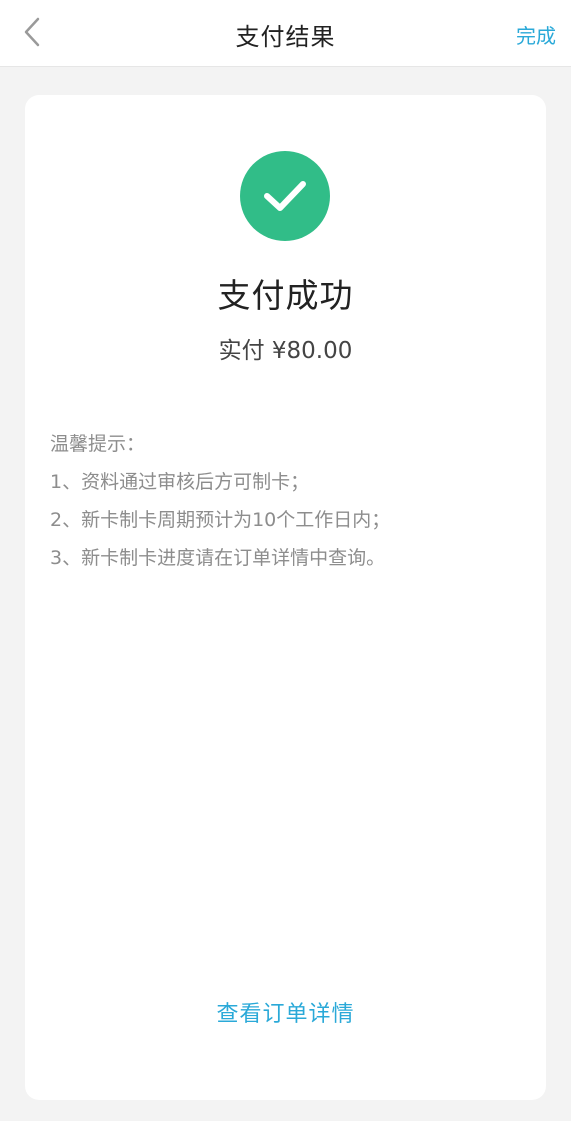  What do you see at coordinates (180, 482) in the screenshot?
I see `tip-item: 1、资料通过审核后方可制卡；` at bounding box center [180, 482].